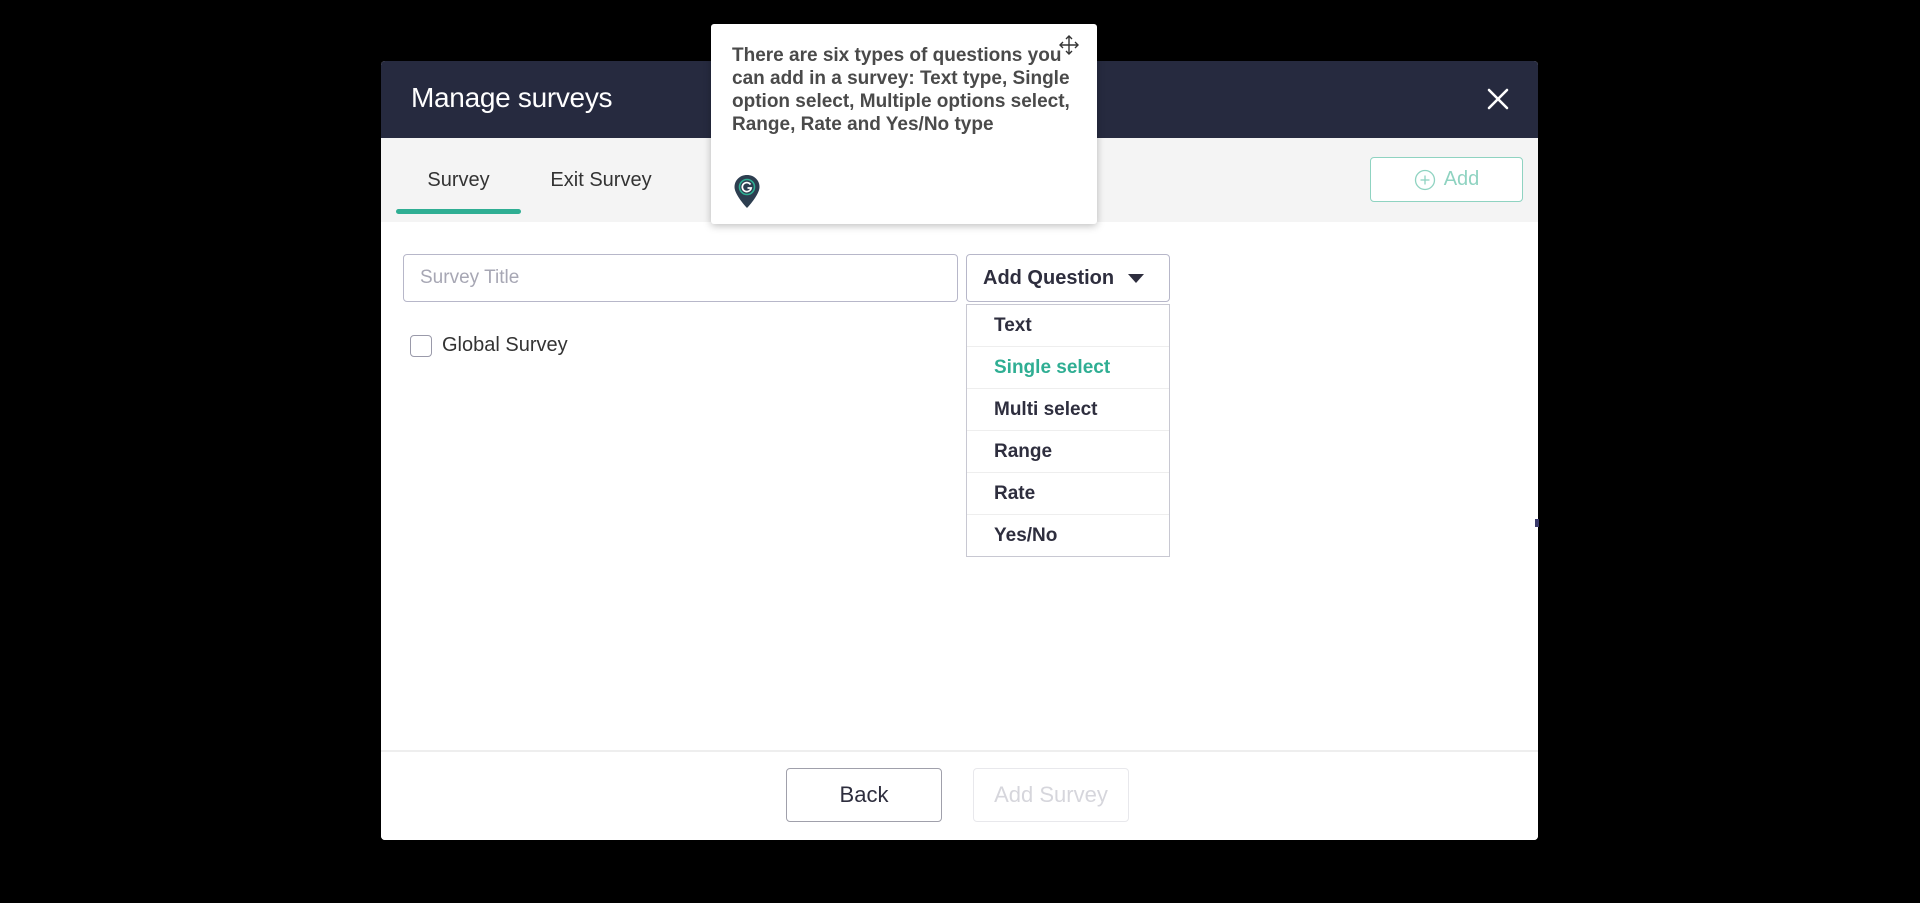 The image size is (1920, 903). What do you see at coordinates (1068, 368) in the screenshot?
I see `menu-item-single-select: Single select` at bounding box center [1068, 368].